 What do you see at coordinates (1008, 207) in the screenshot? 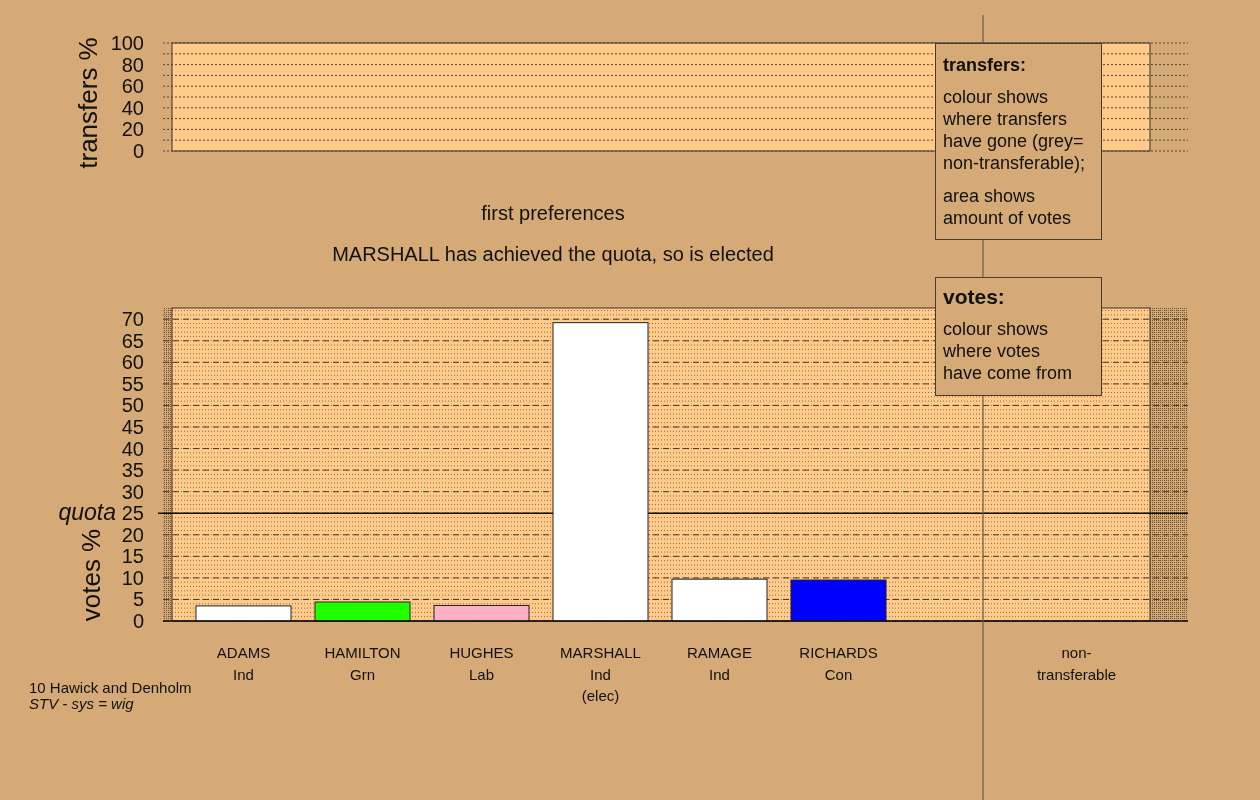
I see `legend-text: area shows amount of votes` at bounding box center [1008, 207].